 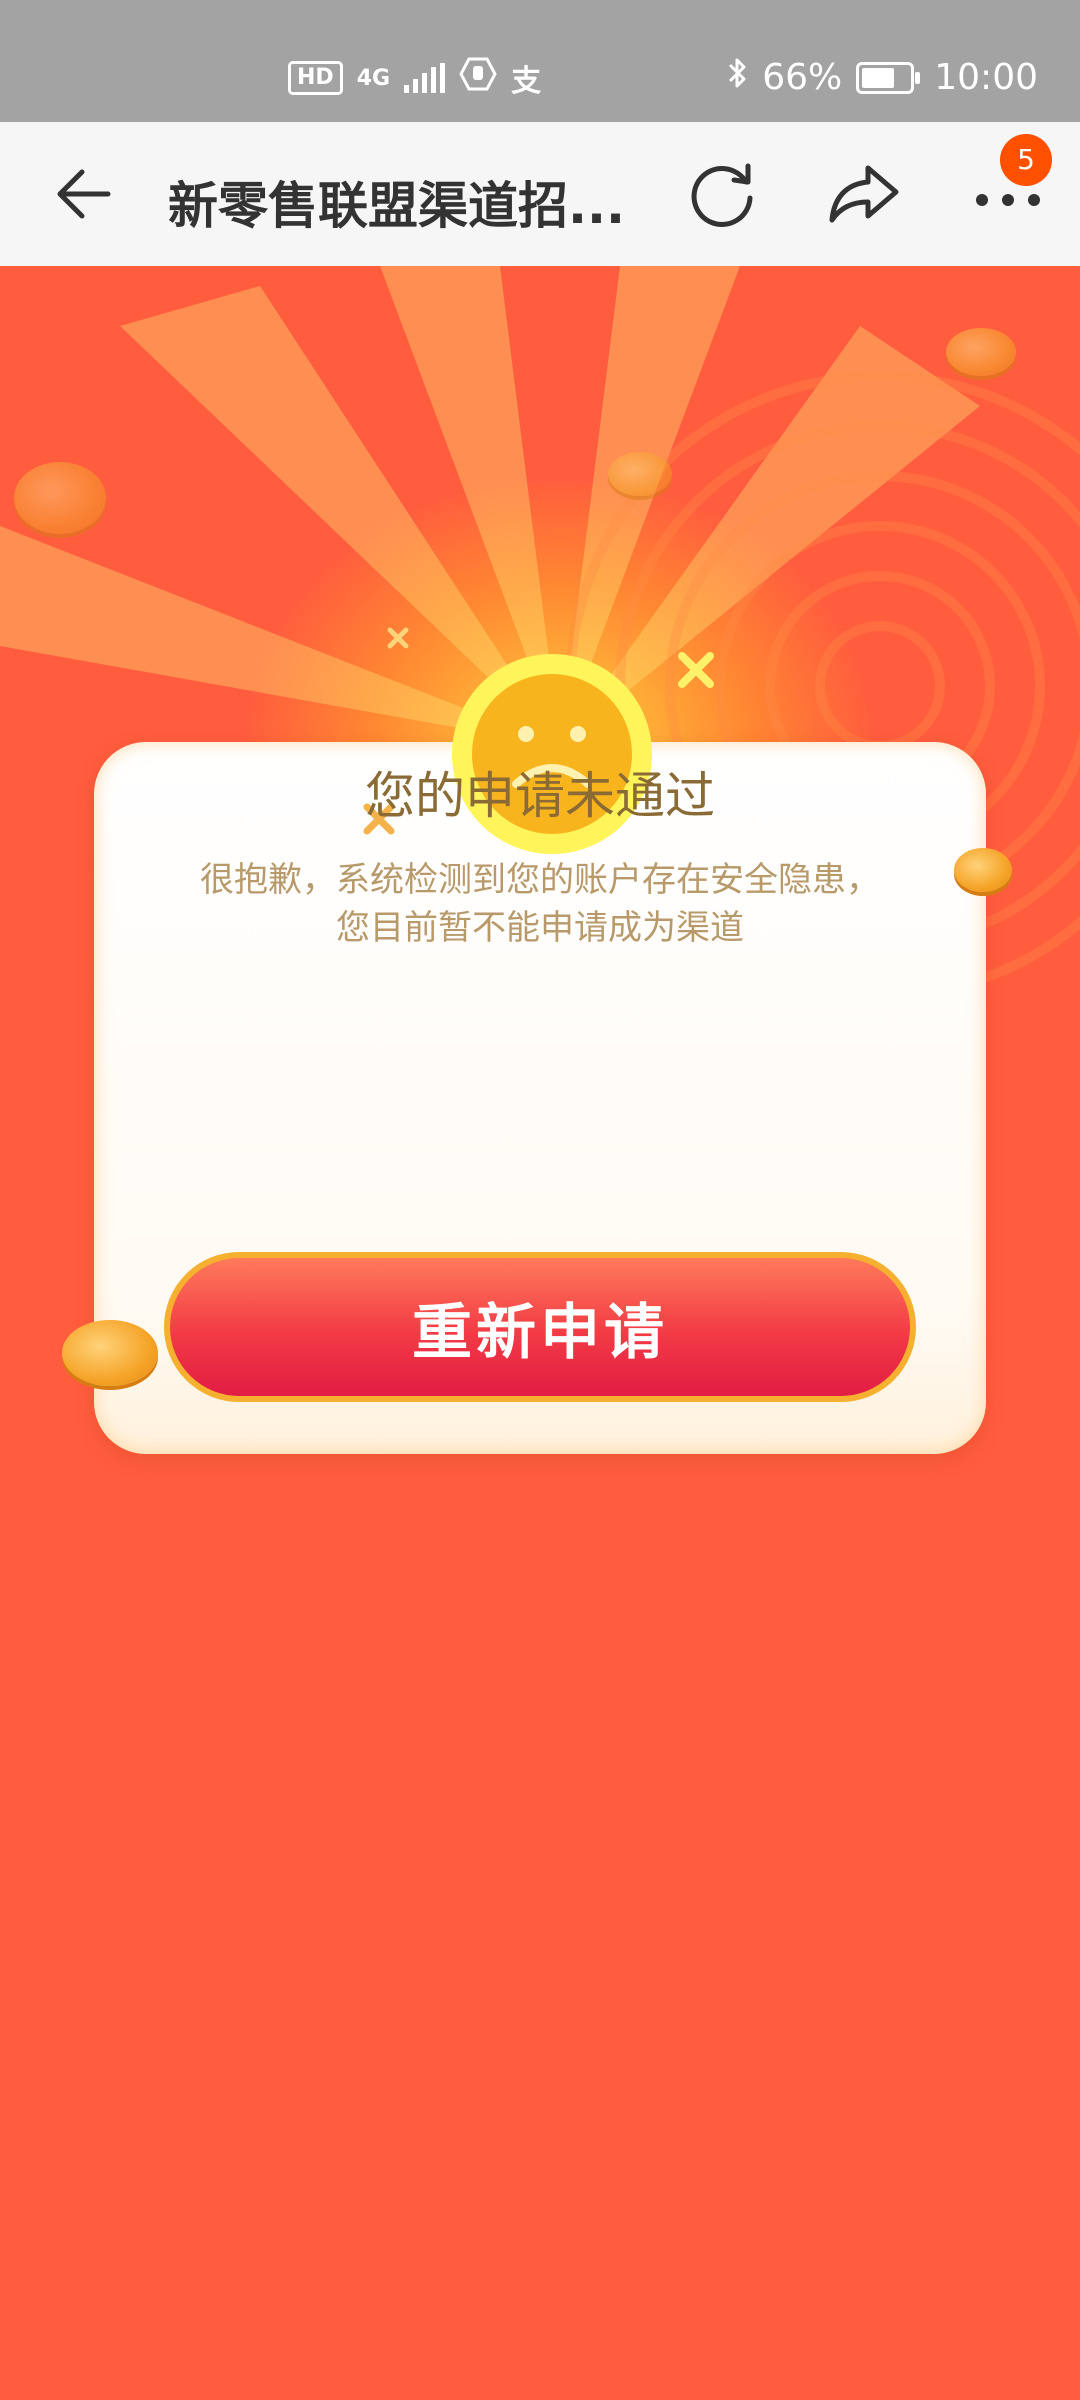 What do you see at coordinates (540, 904) in the screenshot?
I see `result-description: 很抱歉，系统检测到您的账户存在安全隐患， 您目前暂不能申请成为渠道` at bounding box center [540, 904].